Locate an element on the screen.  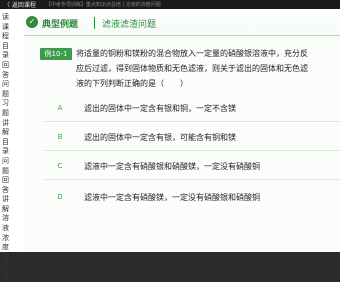
check-icon: ✓ is located at coordinates (32, 22).